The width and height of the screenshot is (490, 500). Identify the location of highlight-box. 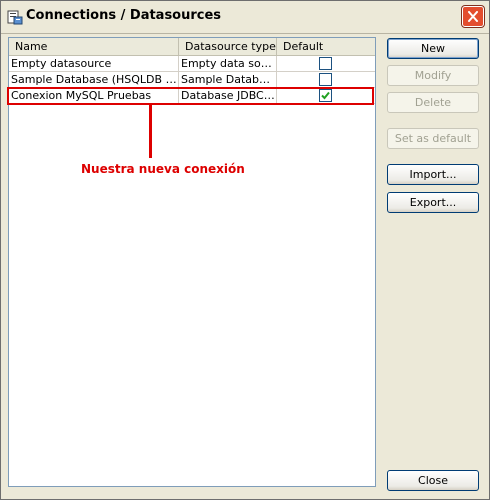
(190, 96).